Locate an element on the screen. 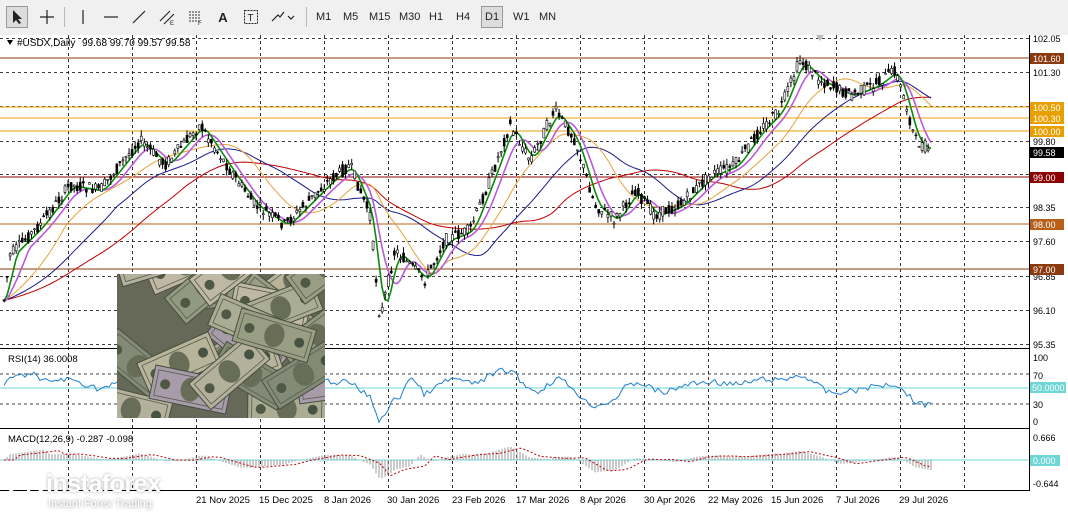 The height and width of the screenshot is (514, 1068). timeframe-M1: M1 is located at coordinates (323, 17).